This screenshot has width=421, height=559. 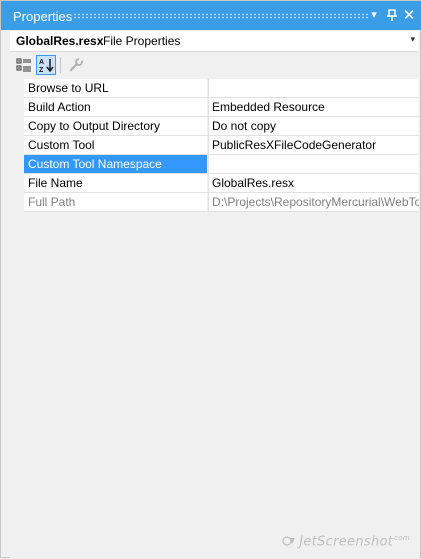 I want to click on wrench-icon, so click(x=76, y=65).